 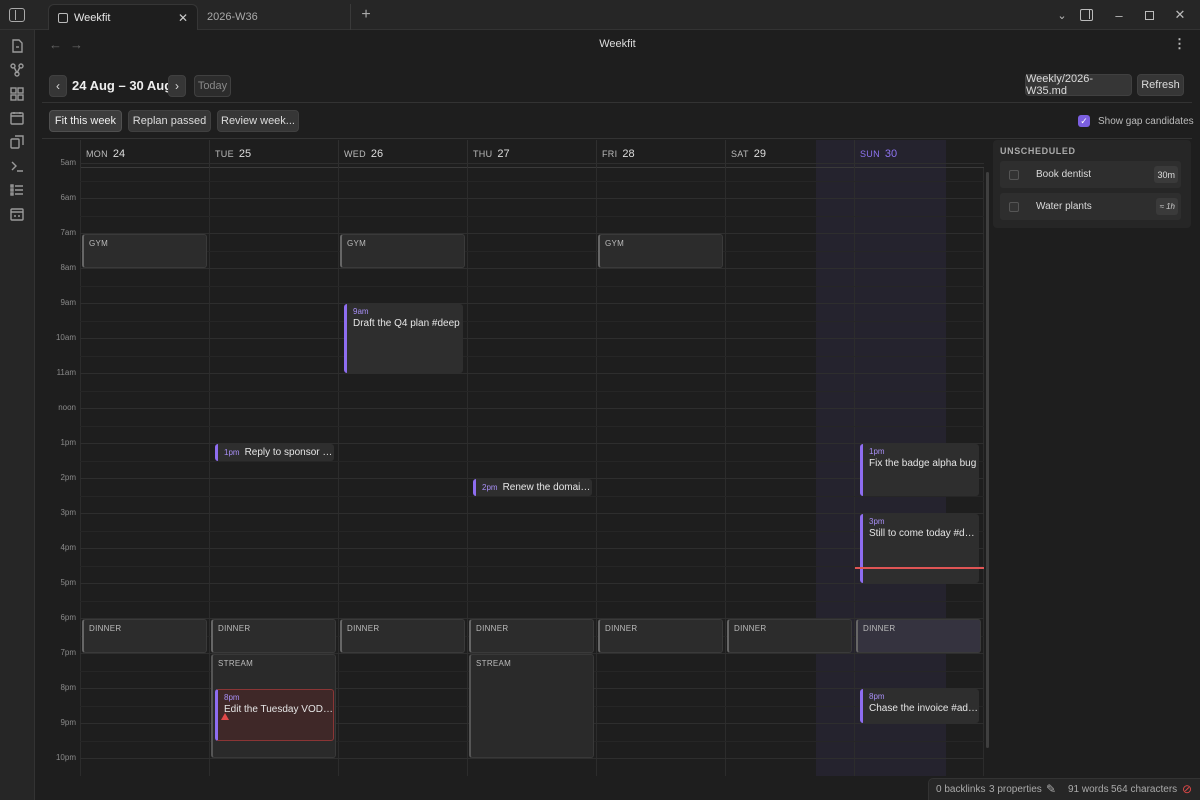 What do you see at coordinates (1179, 44) in the screenshot?
I see `more-options-icon: ⋮` at bounding box center [1179, 44].